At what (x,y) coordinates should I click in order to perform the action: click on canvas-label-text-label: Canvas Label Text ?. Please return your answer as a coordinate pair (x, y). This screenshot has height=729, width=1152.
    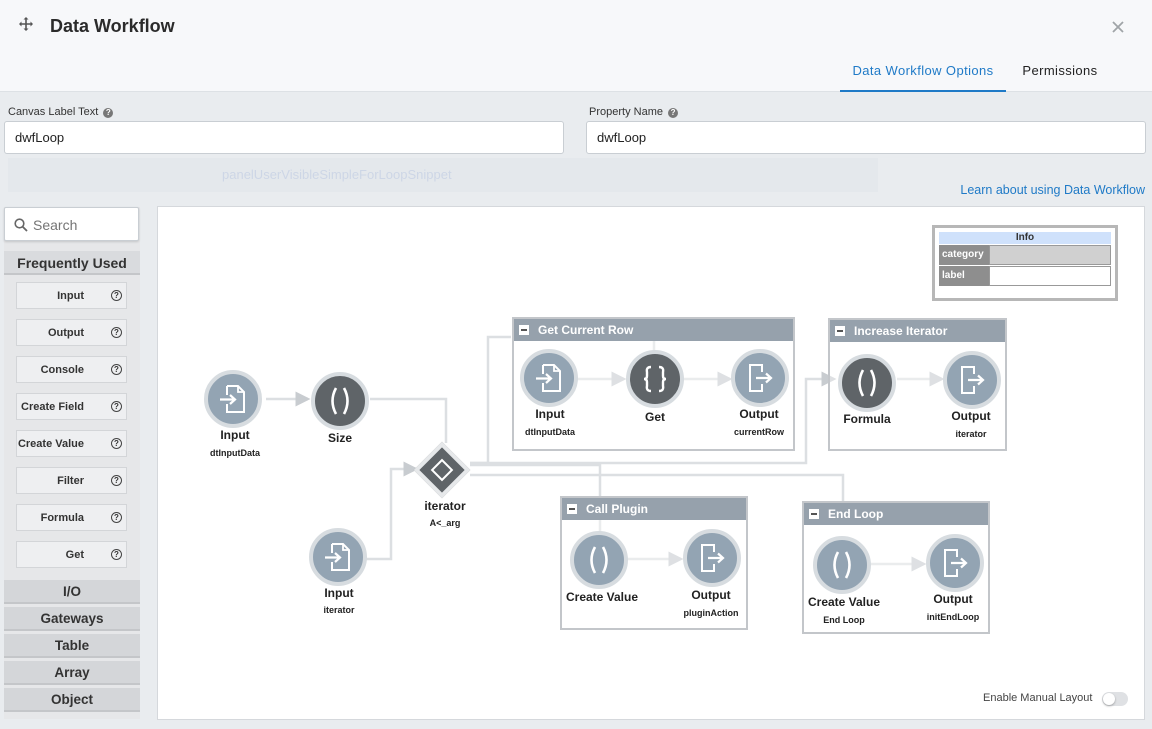
    Looking at the image, I should click on (61, 112).